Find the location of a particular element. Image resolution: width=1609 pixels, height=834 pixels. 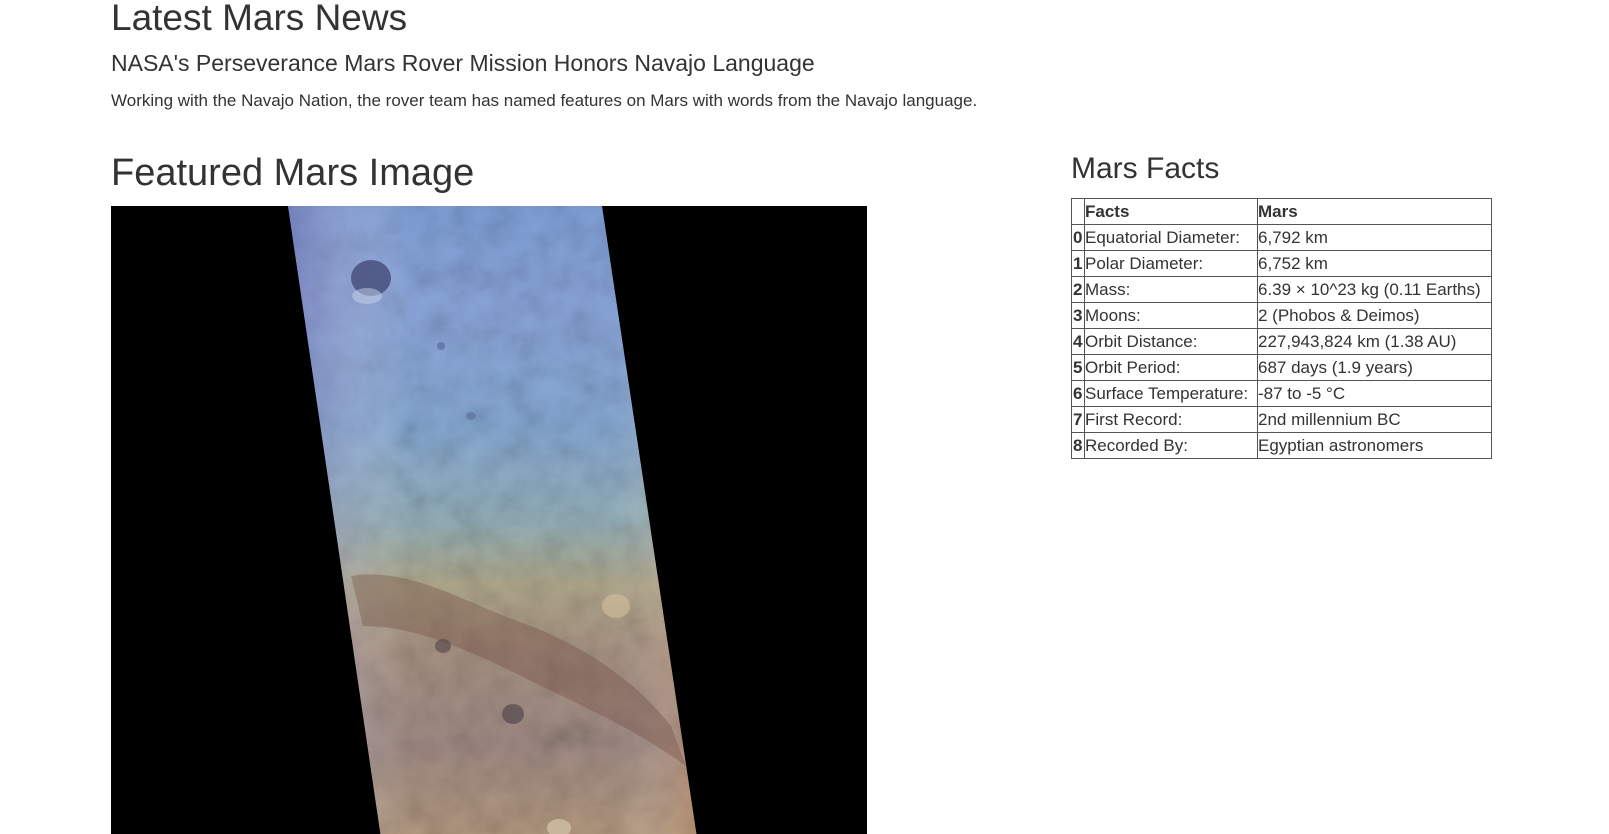

row-index: 7 is located at coordinates (1078, 419).